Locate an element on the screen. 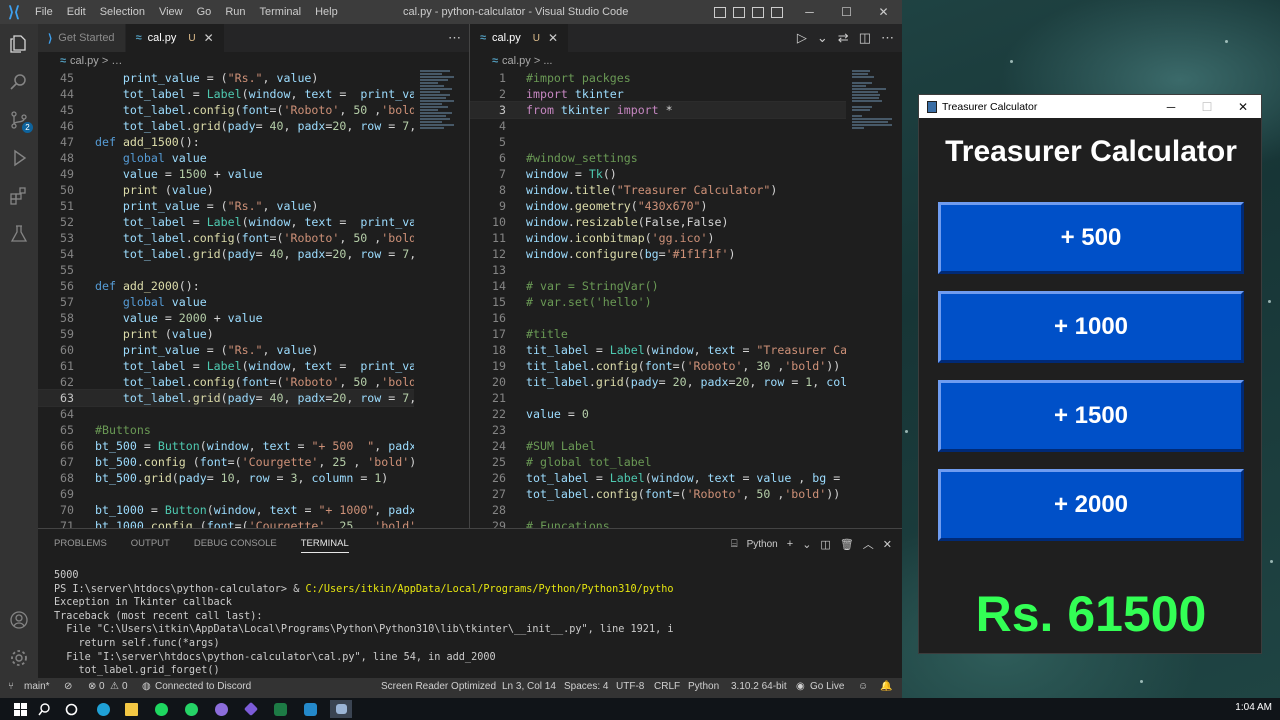  code-line: 47 def add_1500(): is located at coordinates (226, 142).